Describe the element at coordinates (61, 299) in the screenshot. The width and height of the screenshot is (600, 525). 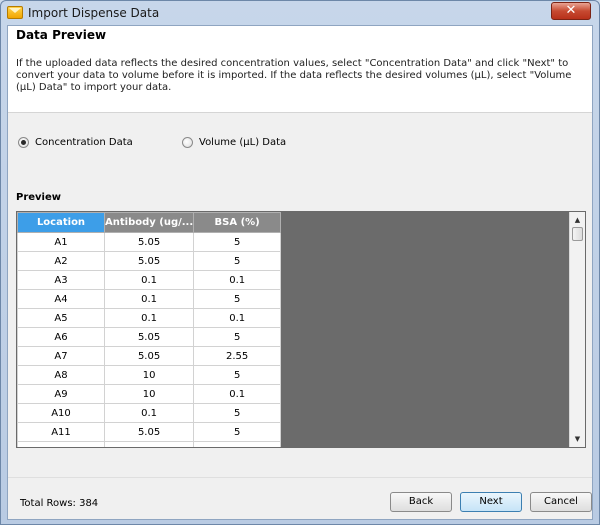
I see `location-cell: A4` at that location.